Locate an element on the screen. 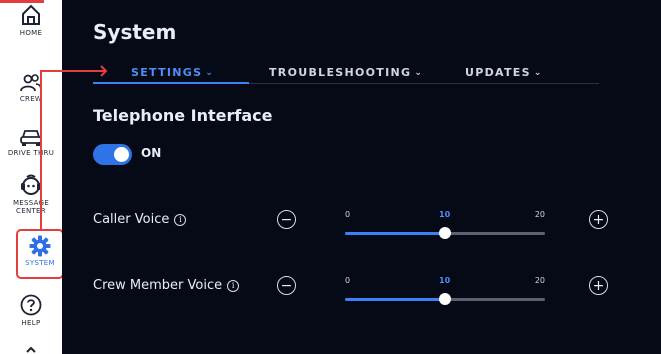 The height and width of the screenshot is (354, 661). caller-voice-label: Caller Voice i is located at coordinates (140, 219).